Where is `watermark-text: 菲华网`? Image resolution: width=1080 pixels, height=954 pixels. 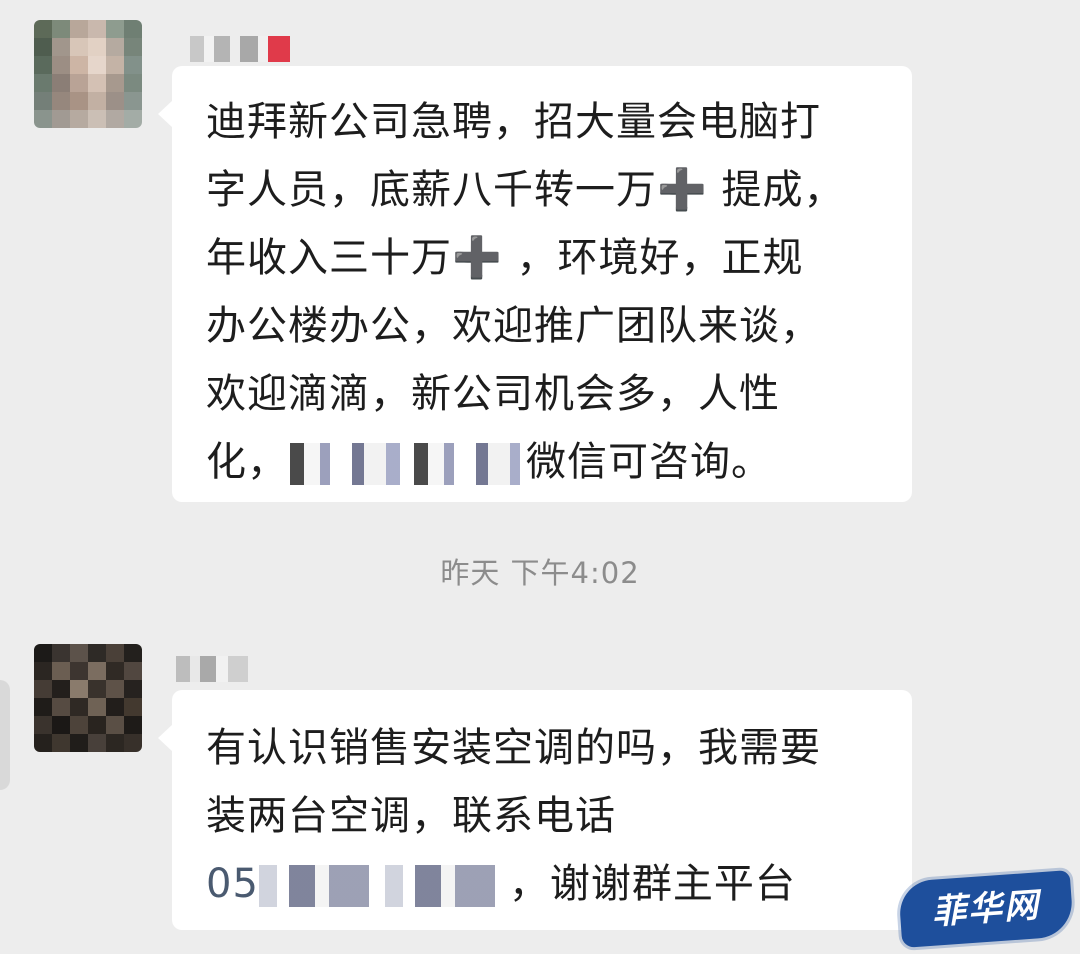
watermark-text: 菲华网 is located at coordinates (986, 909).